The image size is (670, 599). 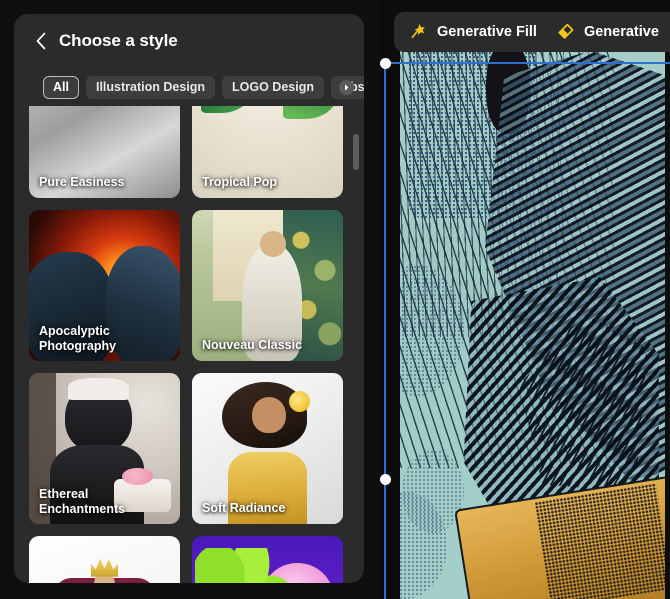 What do you see at coordinates (252, 345) in the screenshot?
I see `style-card-label: Nouveau Classic` at bounding box center [252, 345].